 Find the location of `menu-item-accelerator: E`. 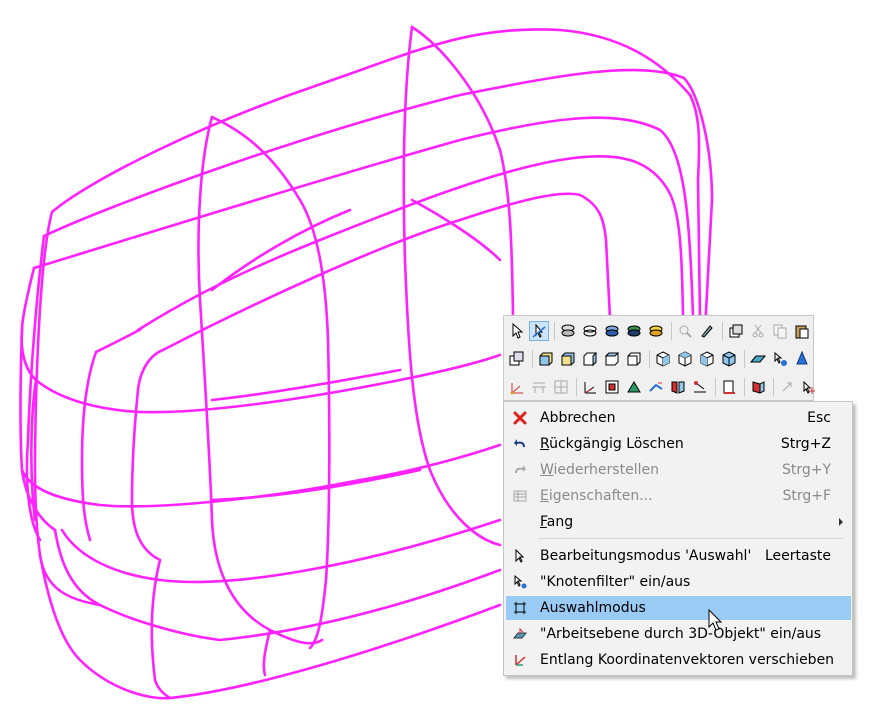

menu-item-accelerator: E is located at coordinates (544, 496).